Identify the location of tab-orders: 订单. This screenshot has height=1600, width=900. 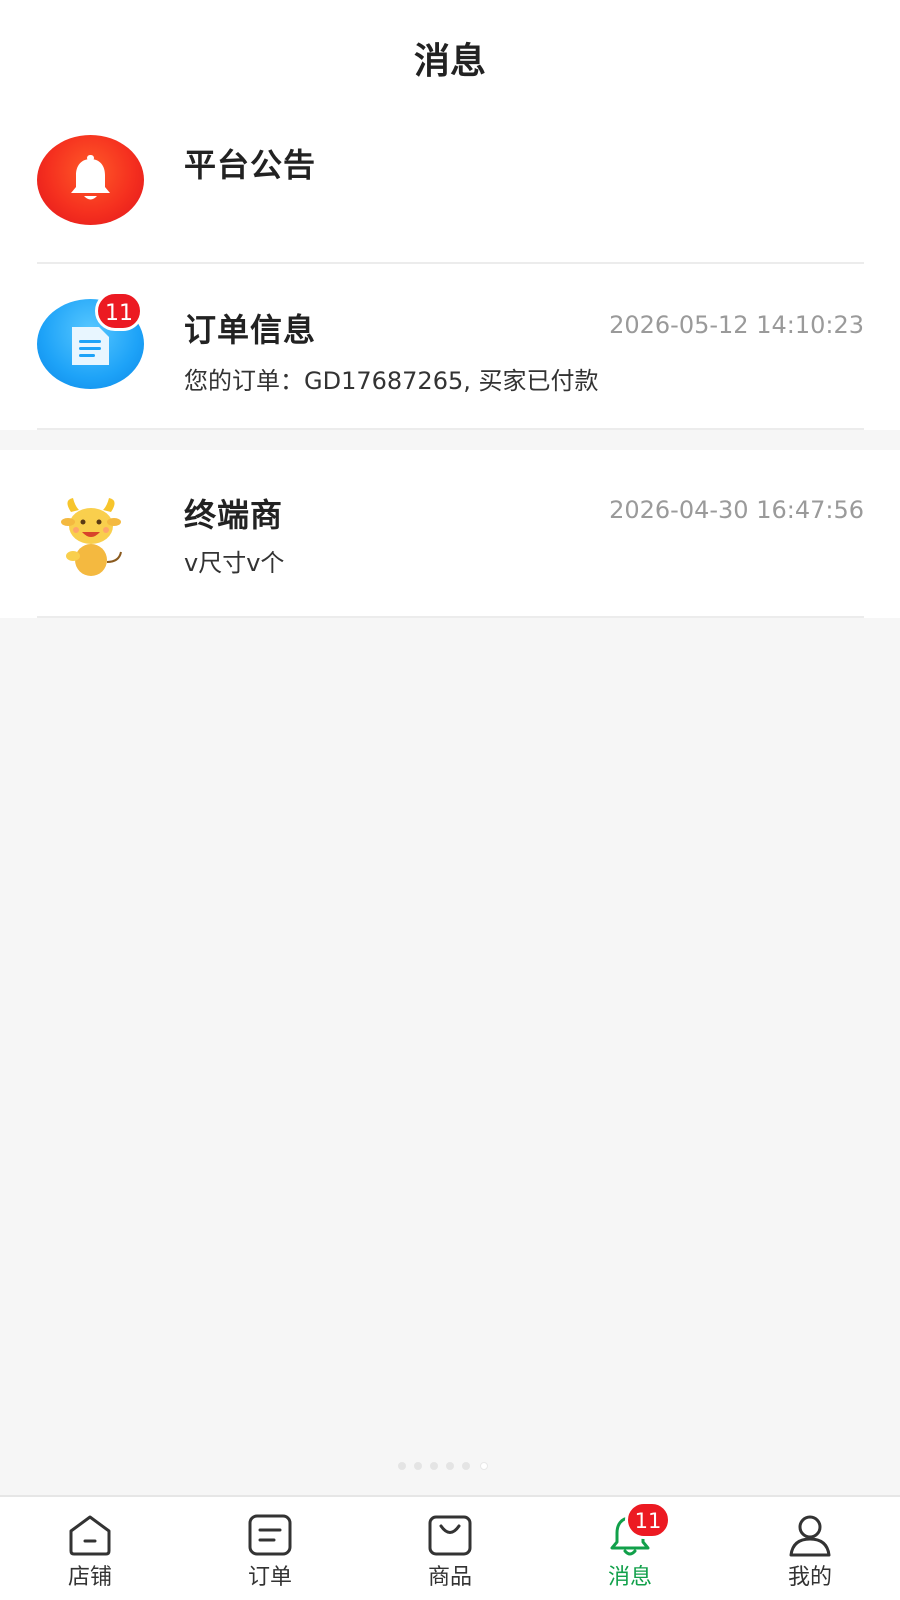
(270, 1548).